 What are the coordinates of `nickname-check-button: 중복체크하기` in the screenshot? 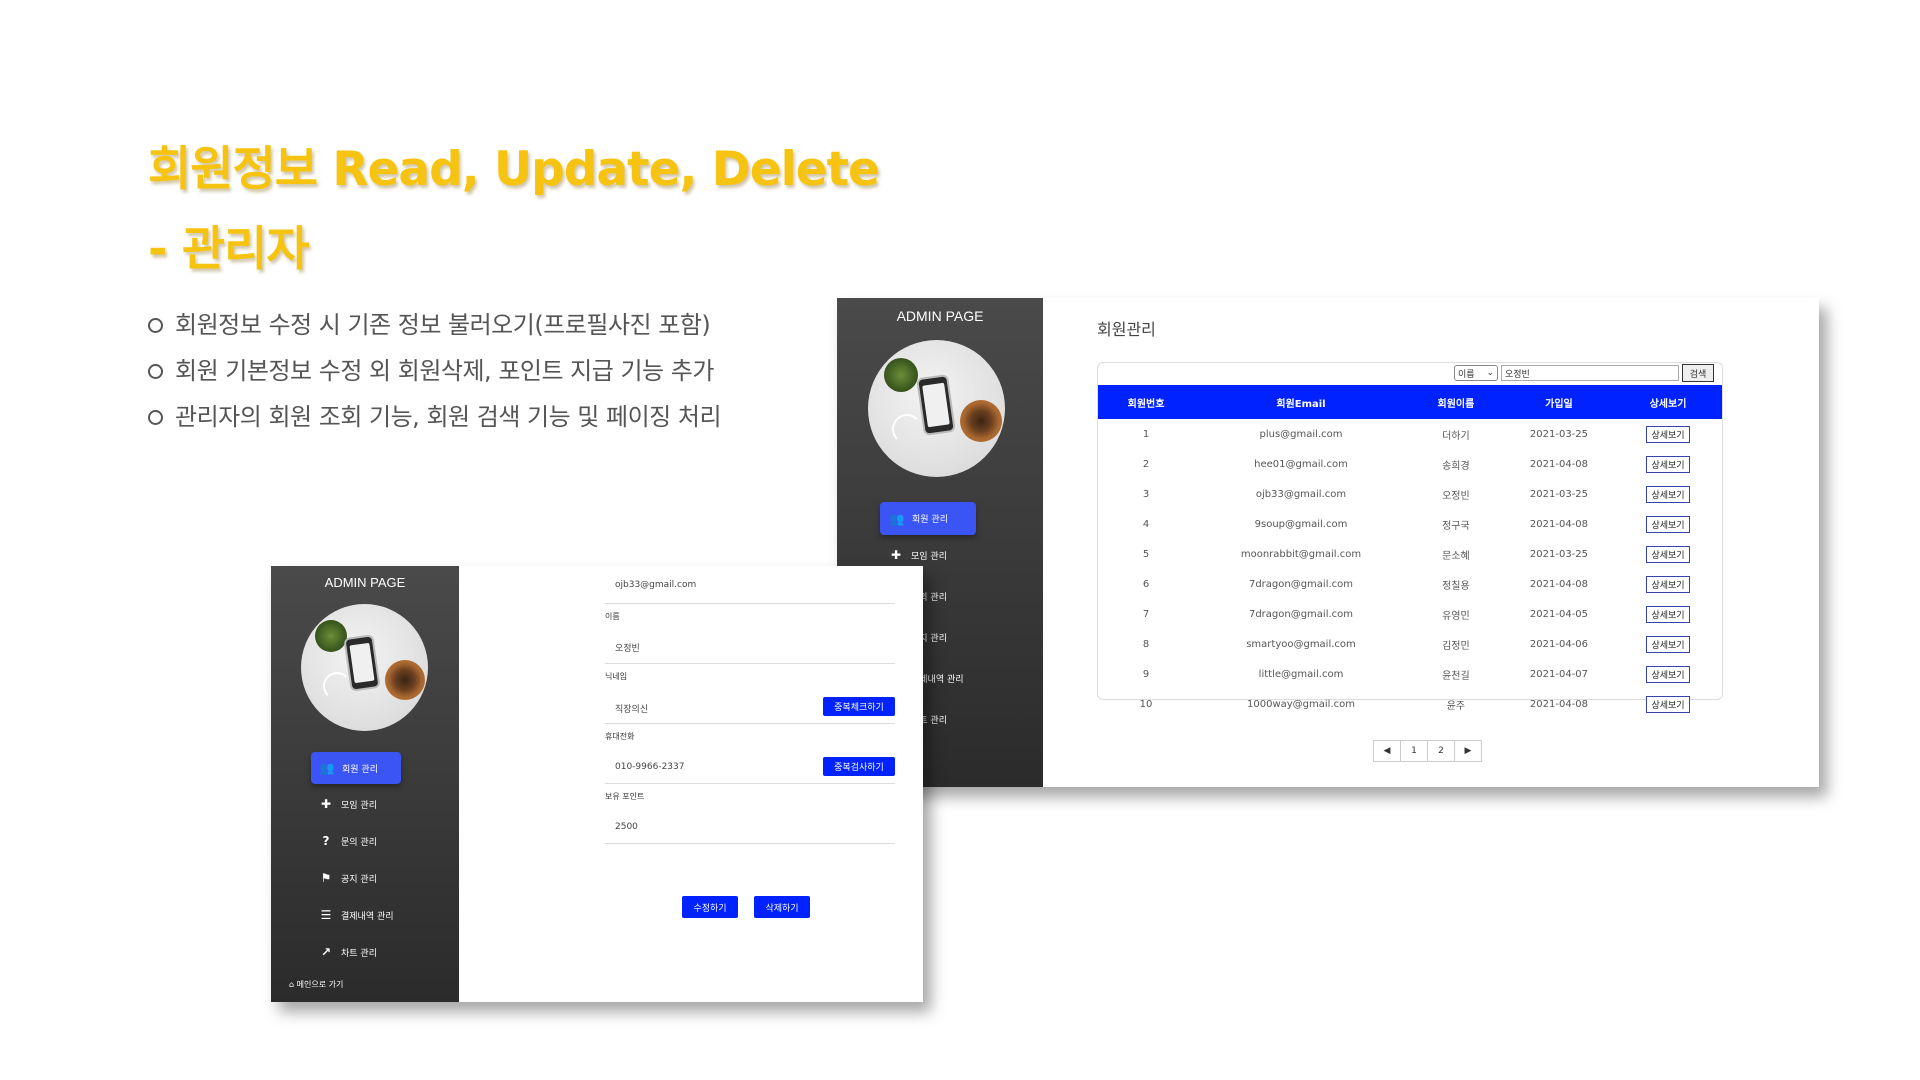 It's located at (859, 706).